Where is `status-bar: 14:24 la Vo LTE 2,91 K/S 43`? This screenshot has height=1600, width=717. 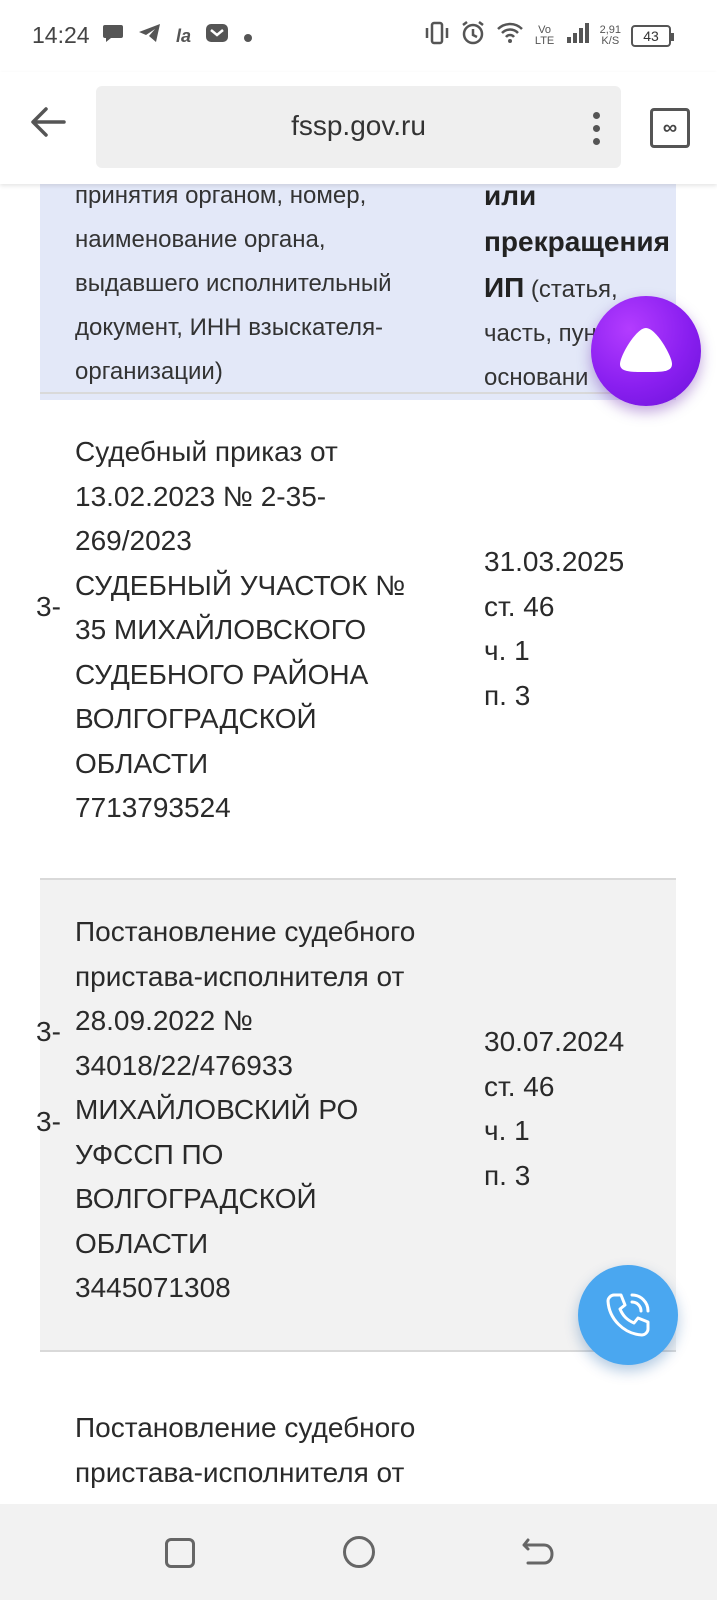 status-bar: 14:24 la Vo LTE 2,91 K/S 43 is located at coordinates (358, 36).